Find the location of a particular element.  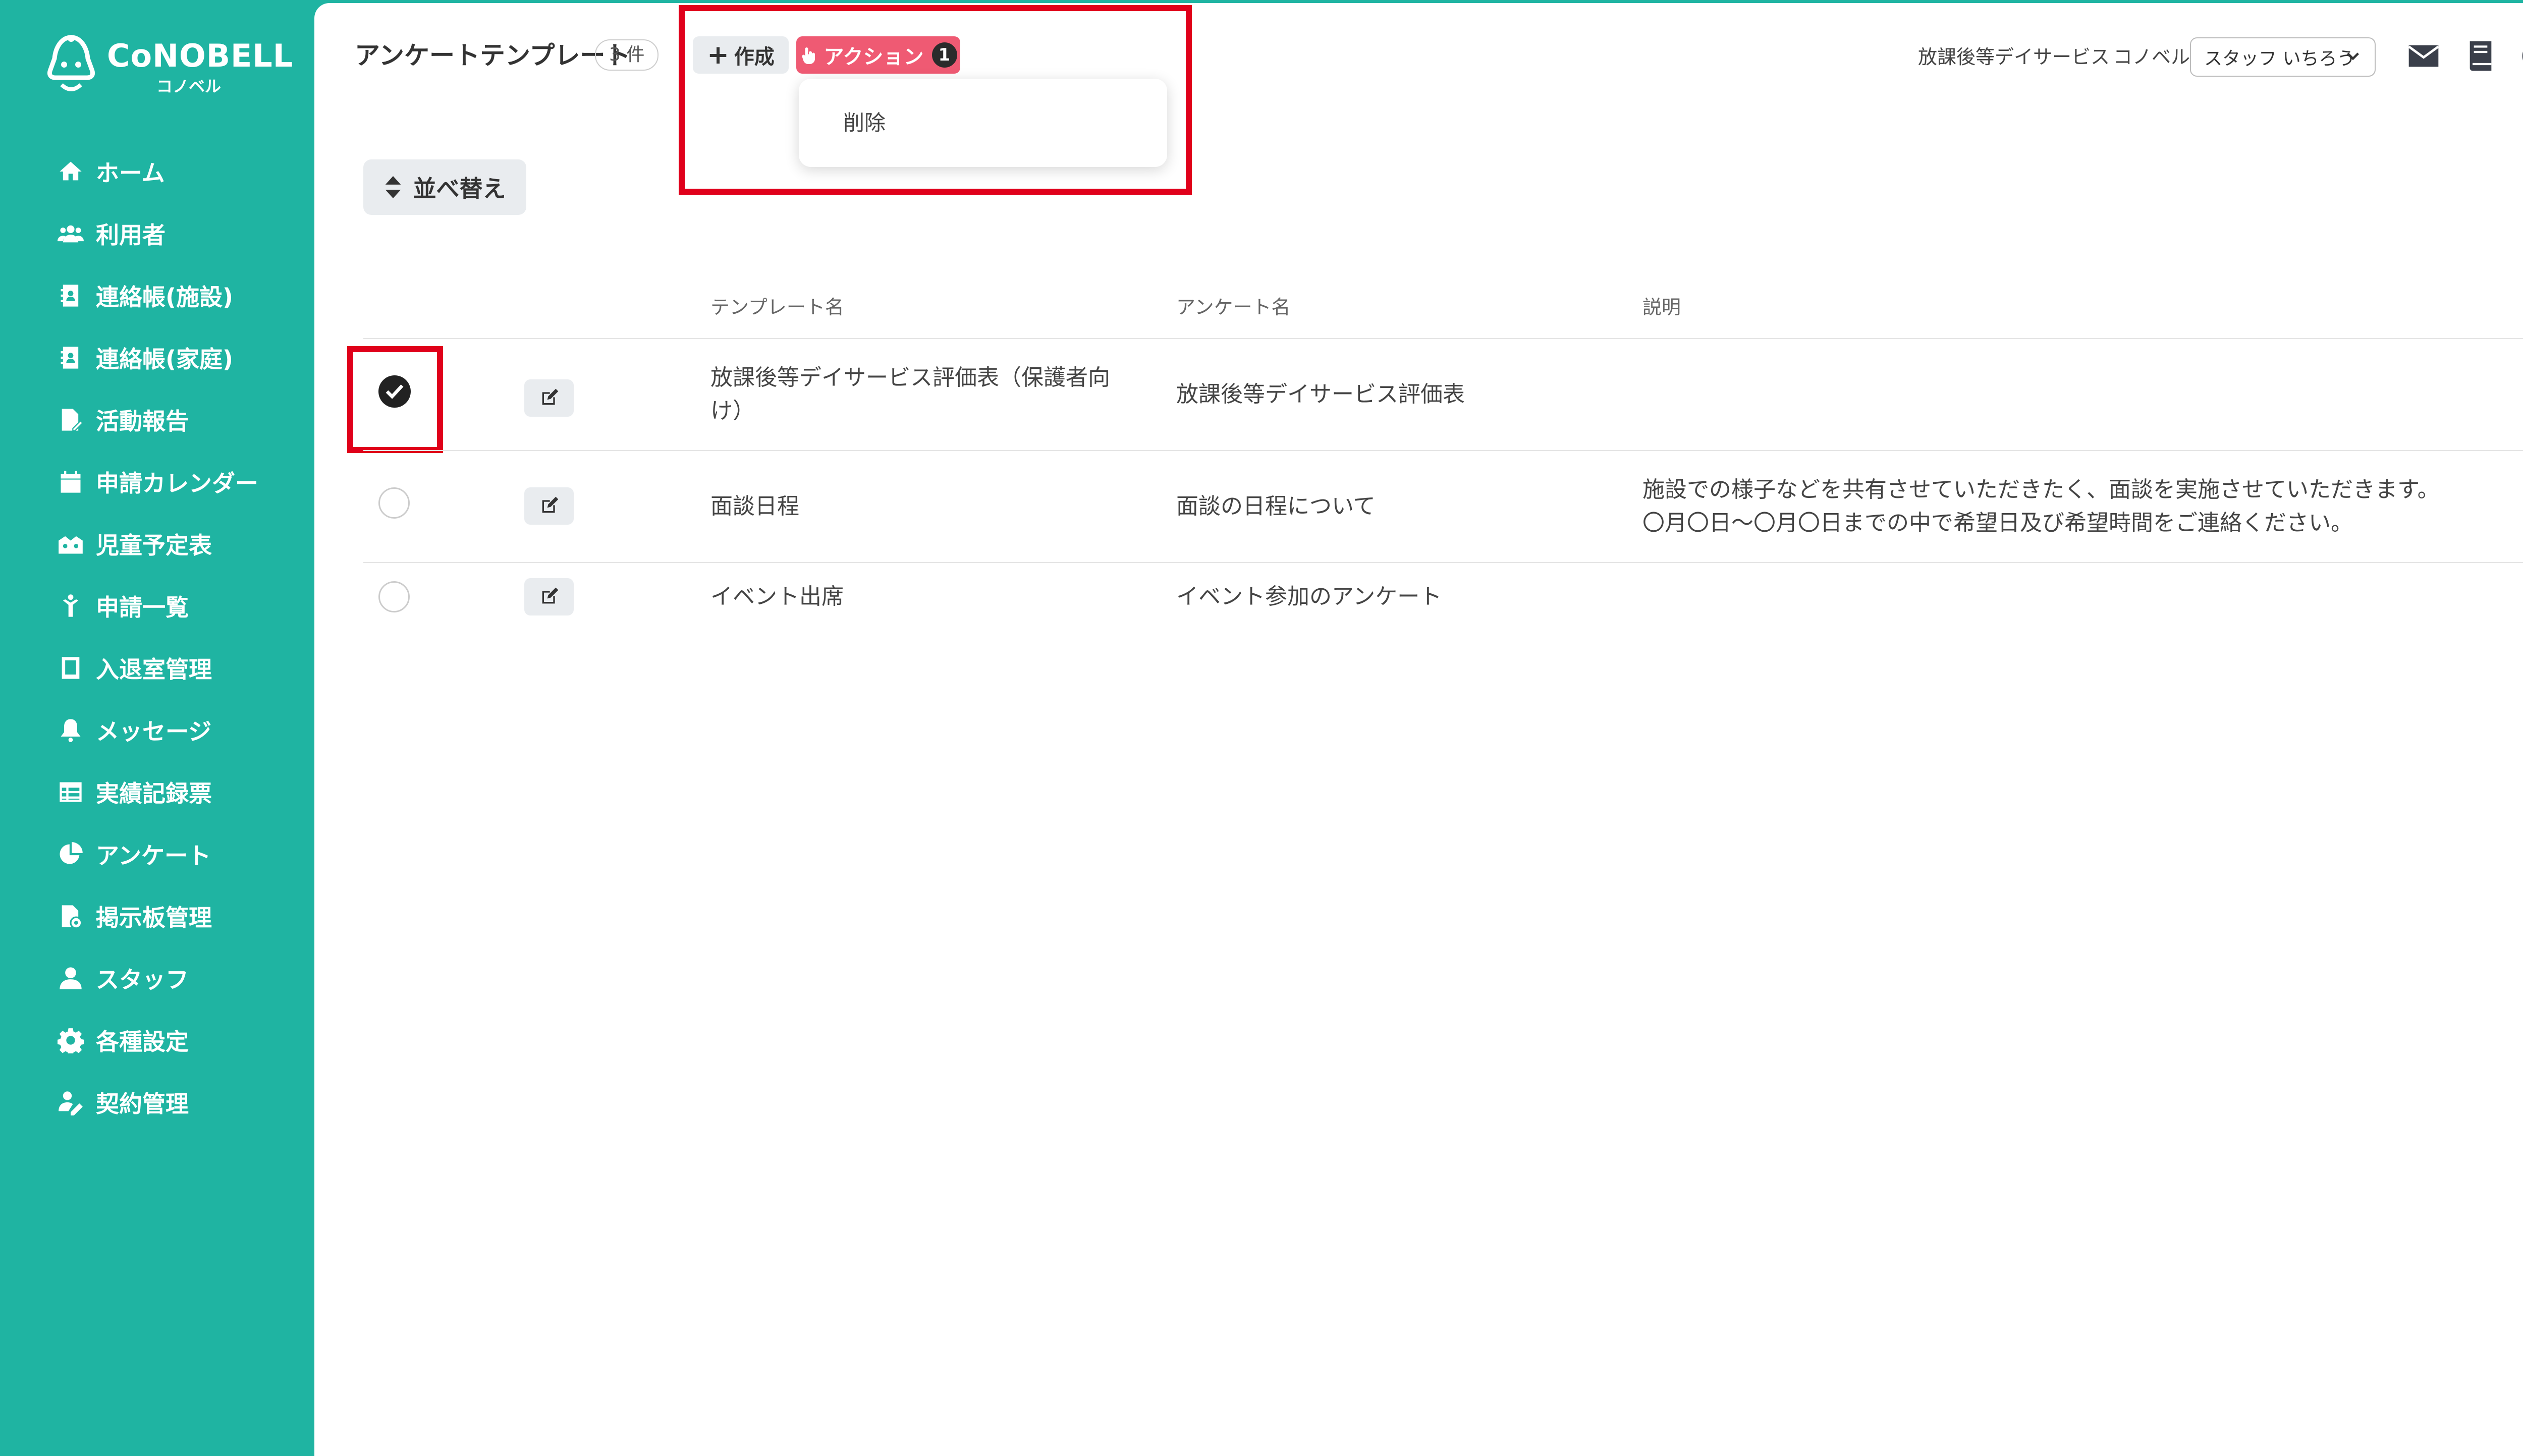

description-cell-line1: 施設での様子などを共有させていただきたく、面談を実施させていただきます。 is located at coordinates (2041, 489).